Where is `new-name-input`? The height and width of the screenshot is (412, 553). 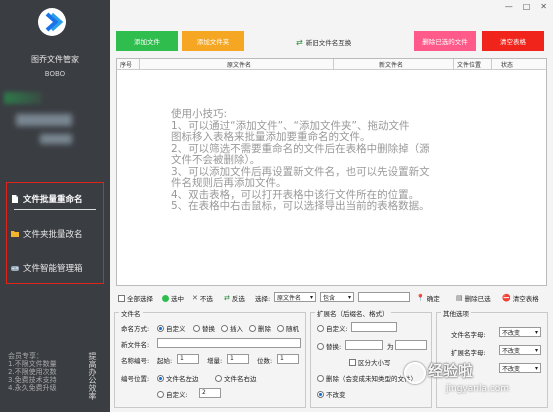
new-name-input is located at coordinates (229, 343).